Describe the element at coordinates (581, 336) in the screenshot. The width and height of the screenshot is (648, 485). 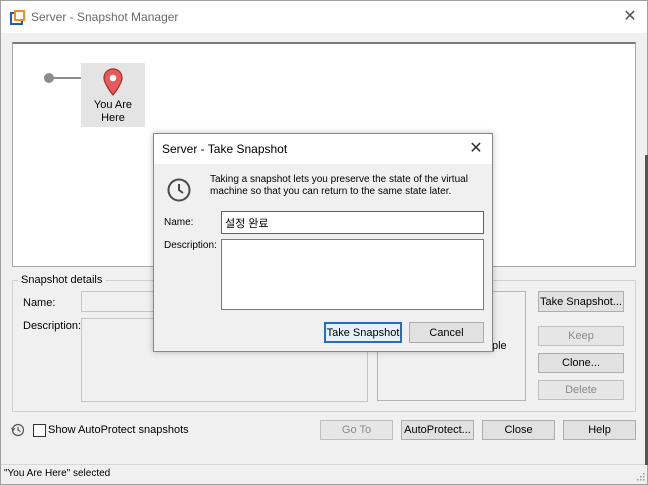
I see `keep-button: Keep` at that location.